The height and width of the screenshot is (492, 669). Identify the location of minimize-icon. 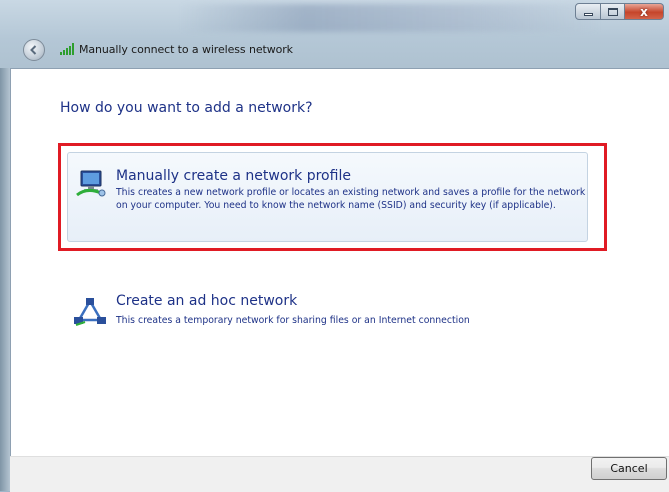
(588, 14).